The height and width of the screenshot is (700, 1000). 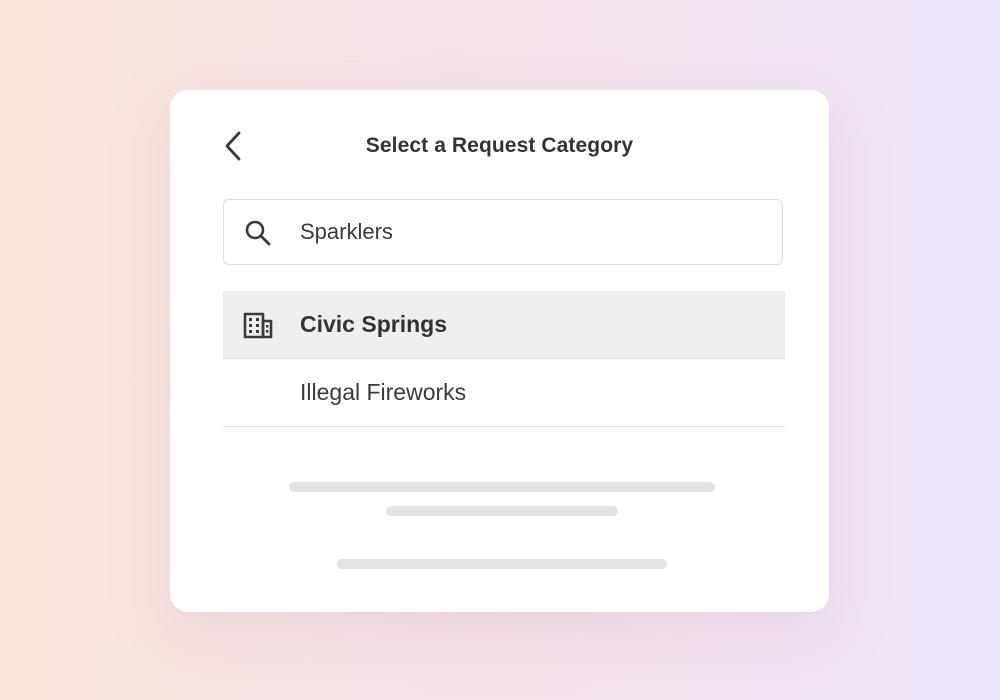 I want to click on list-item-label: Illegal Fireworks, so click(x=383, y=392).